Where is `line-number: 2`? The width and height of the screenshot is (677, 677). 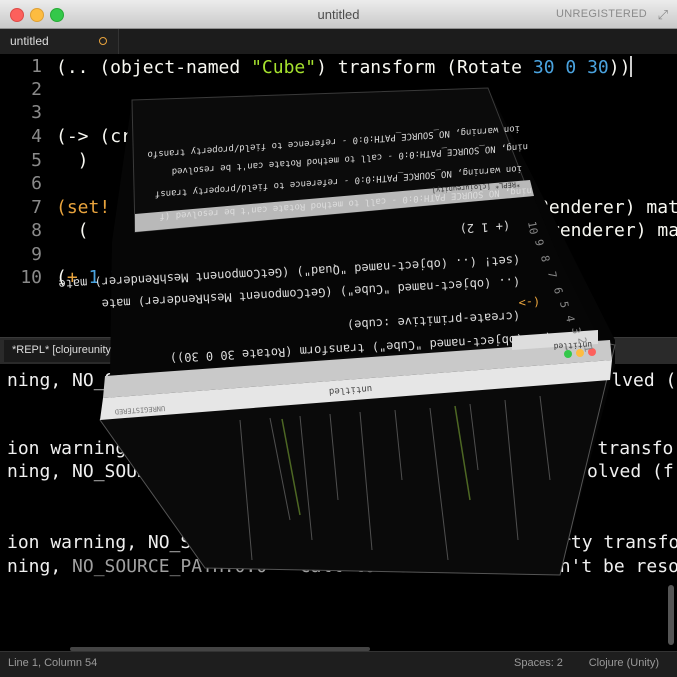
line-number: 2 is located at coordinates (36, 89).